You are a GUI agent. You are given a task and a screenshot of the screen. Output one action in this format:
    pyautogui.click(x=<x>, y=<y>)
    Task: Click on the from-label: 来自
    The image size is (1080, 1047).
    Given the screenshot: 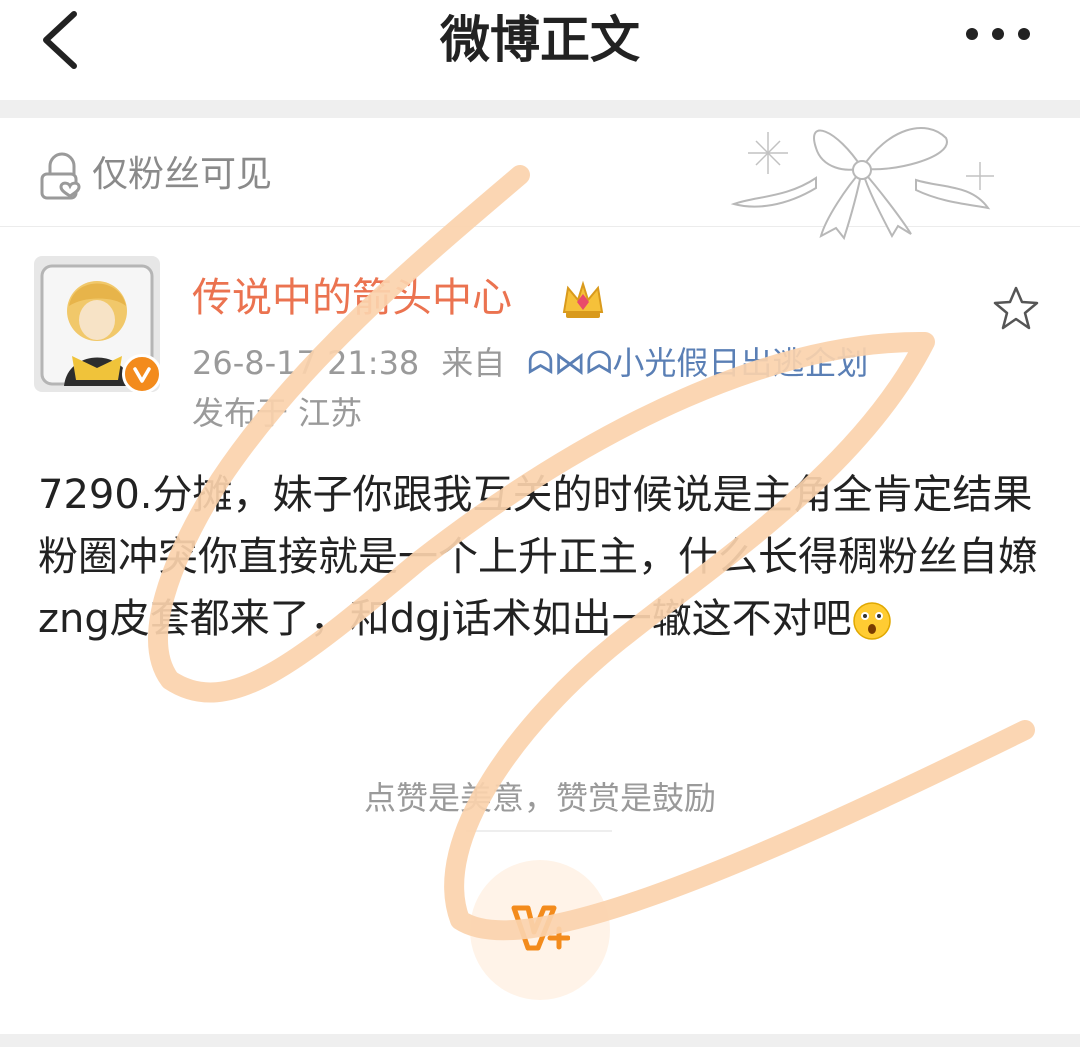 What is the action you would take?
    pyautogui.click(x=473, y=363)
    